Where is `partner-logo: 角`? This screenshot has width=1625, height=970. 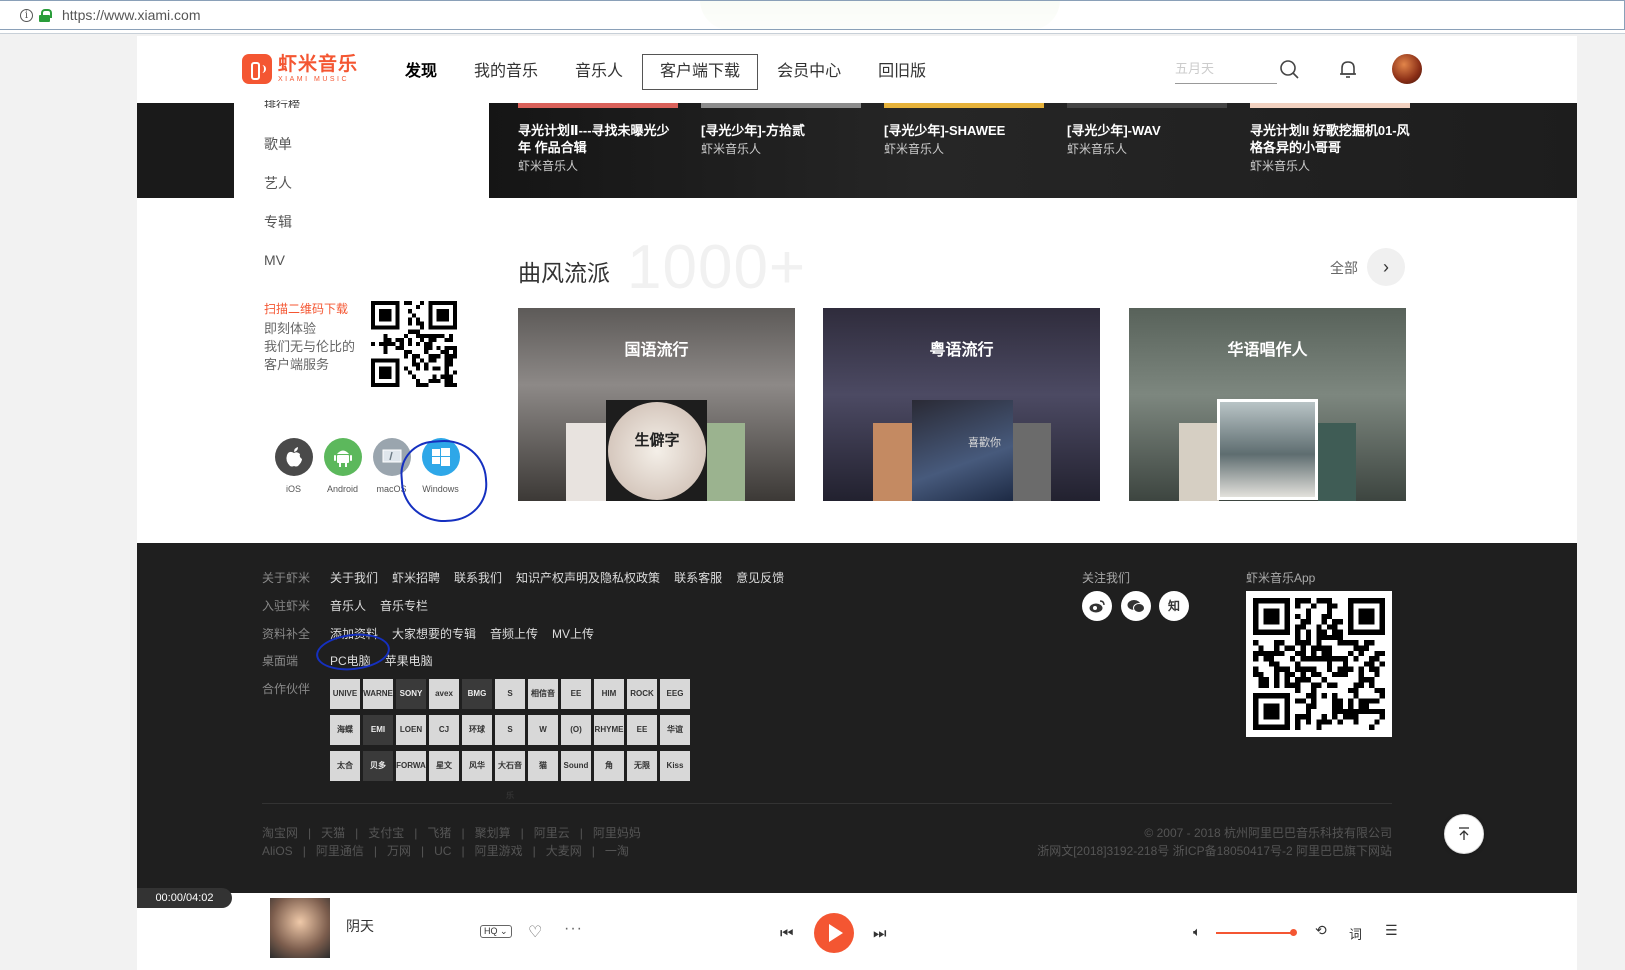 partner-logo: 角 is located at coordinates (609, 766).